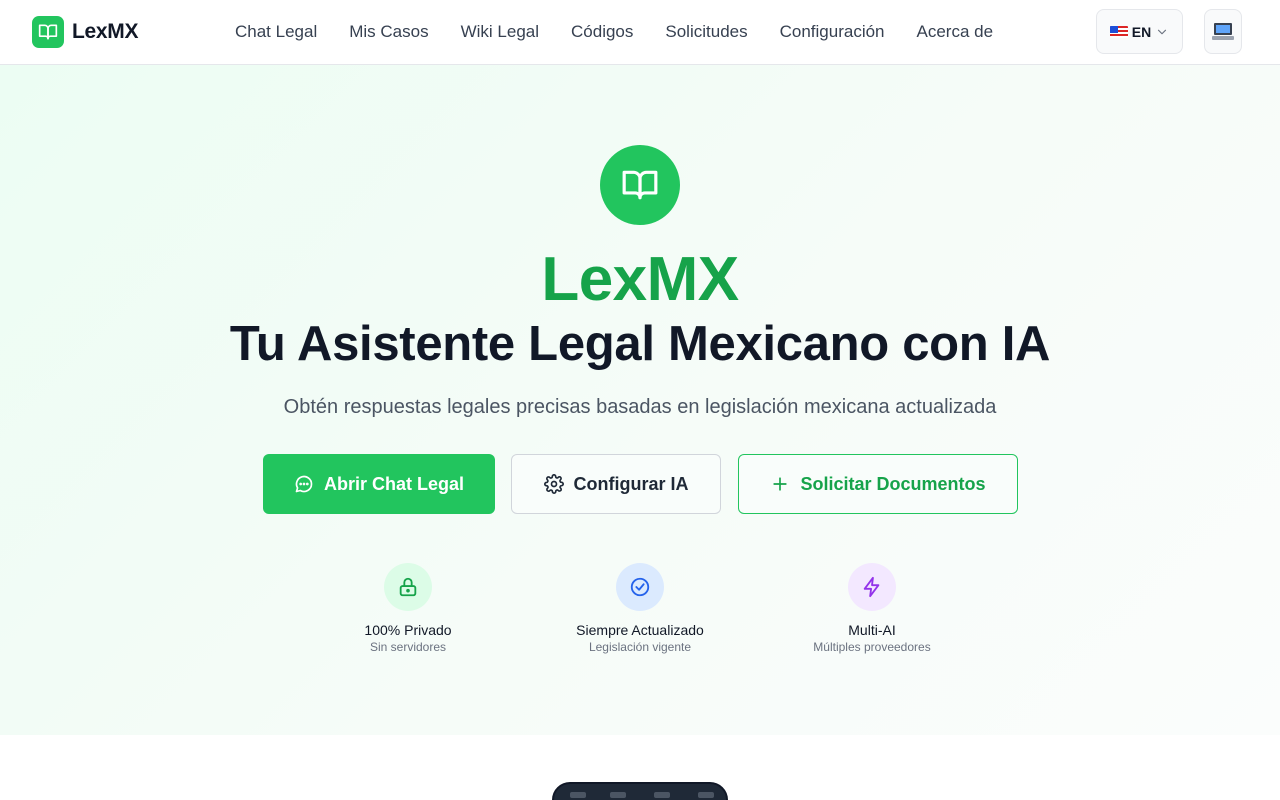 The image size is (1280, 800). What do you see at coordinates (304, 484) in the screenshot?
I see `chat-bubble-icon` at bounding box center [304, 484].